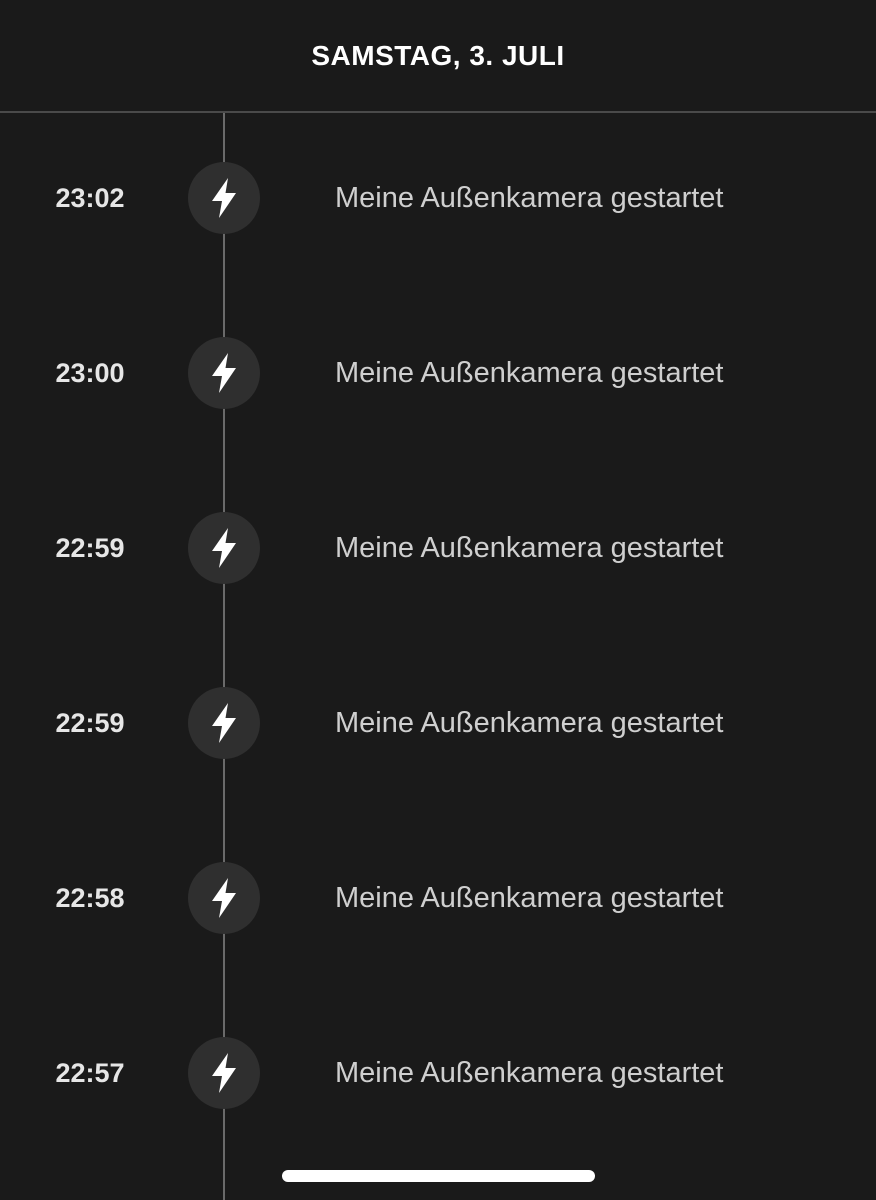 The image size is (876, 1200). I want to click on event-time: 22:57, so click(90, 1072).